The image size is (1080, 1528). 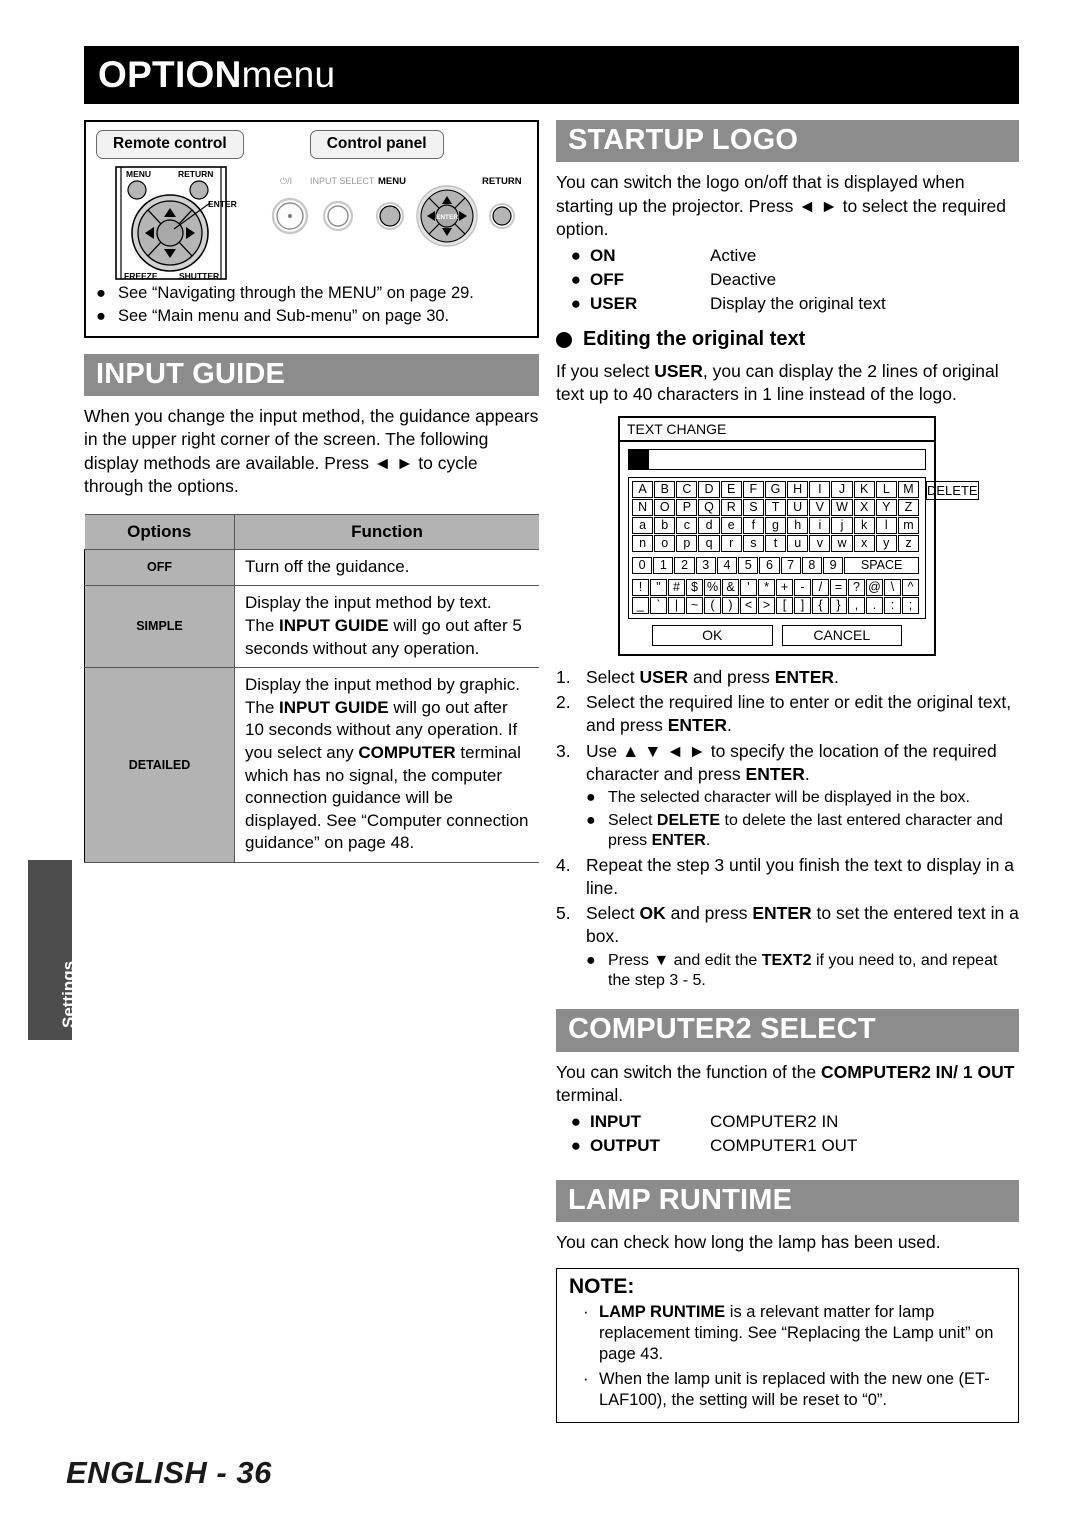 What do you see at coordinates (777, 460) in the screenshot?
I see `text-change-input` at bounding box center [777, 460].